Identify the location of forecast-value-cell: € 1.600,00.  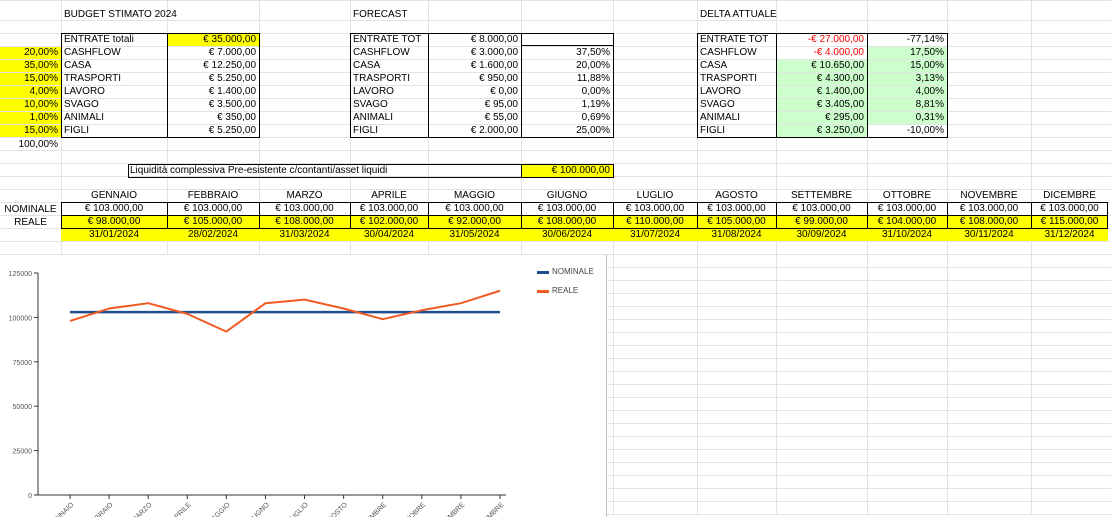
(474, 66).